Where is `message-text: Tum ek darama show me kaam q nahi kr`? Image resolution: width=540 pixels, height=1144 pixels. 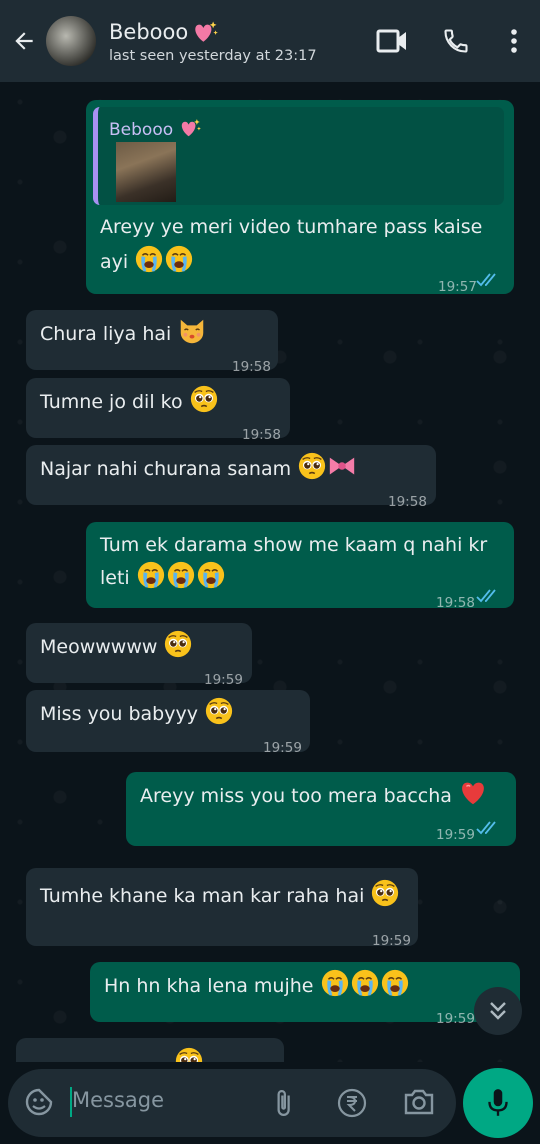 message-text: Tum ek darama show me kaam q nahi kr is located at coordinates (294, 545).